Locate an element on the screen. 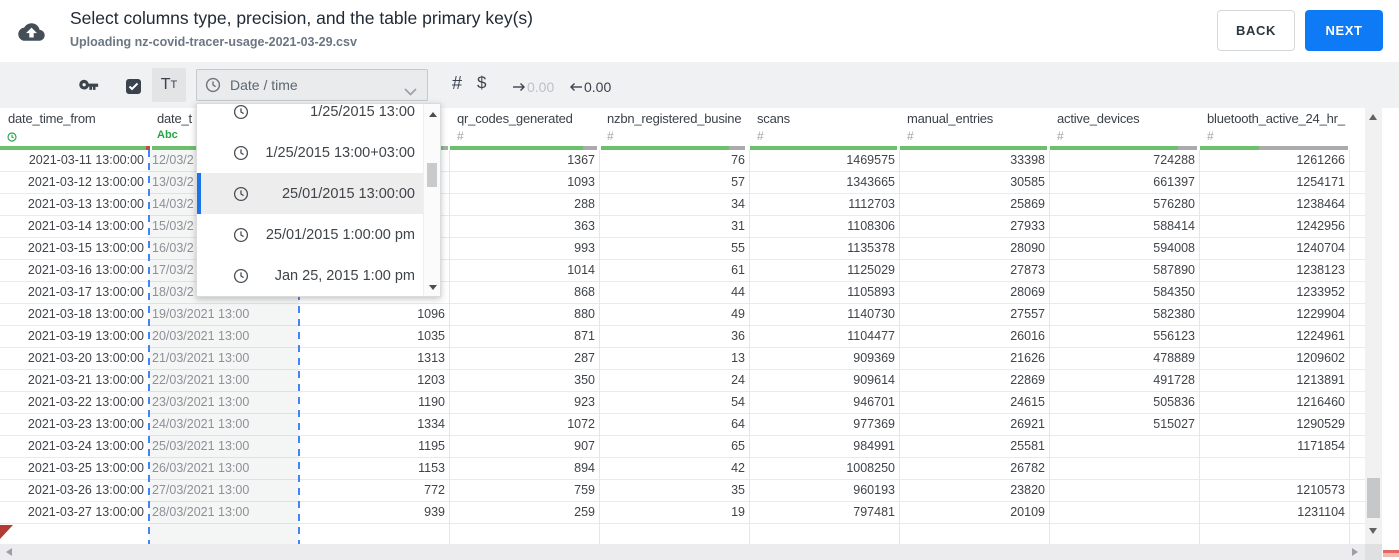 Image resolution: width=1399 pixels, height=560 pixels. table-cell: 505836 is located at coordinates (1174, 402).